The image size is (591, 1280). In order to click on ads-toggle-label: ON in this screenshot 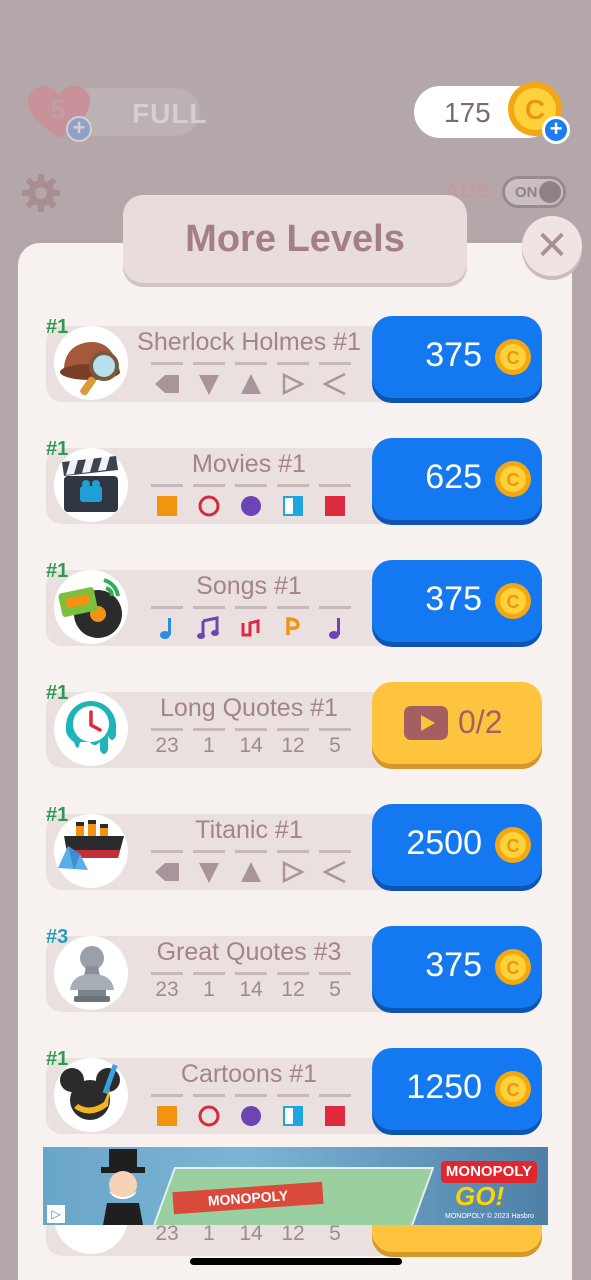, I will do `click(526, 192)`.